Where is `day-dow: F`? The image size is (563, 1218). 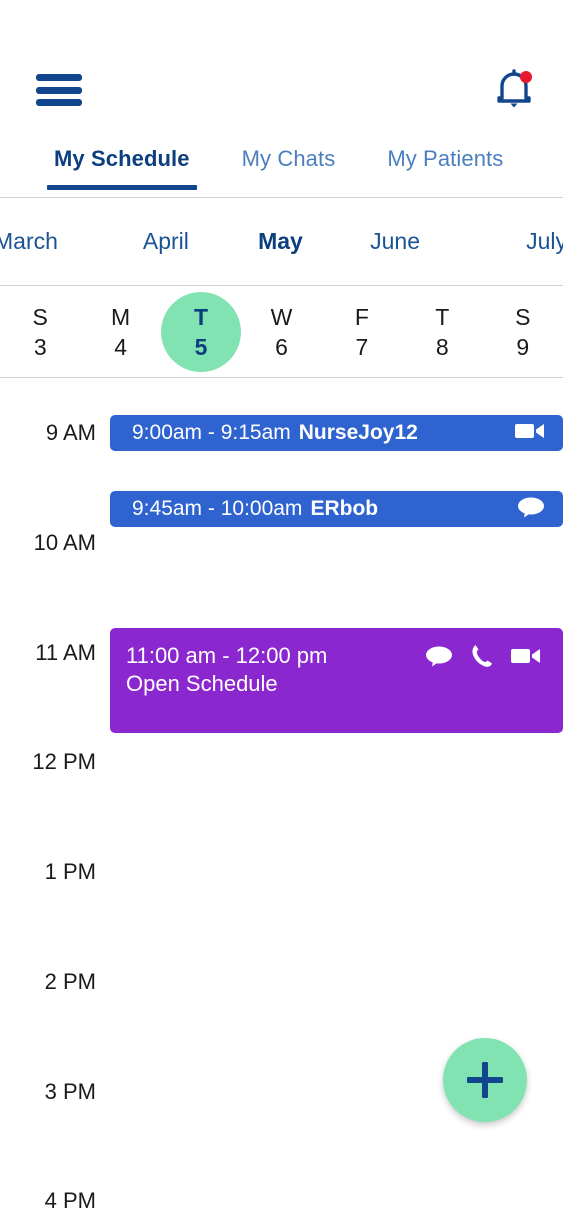 day-dow: F is located at coordinates (361, 316).